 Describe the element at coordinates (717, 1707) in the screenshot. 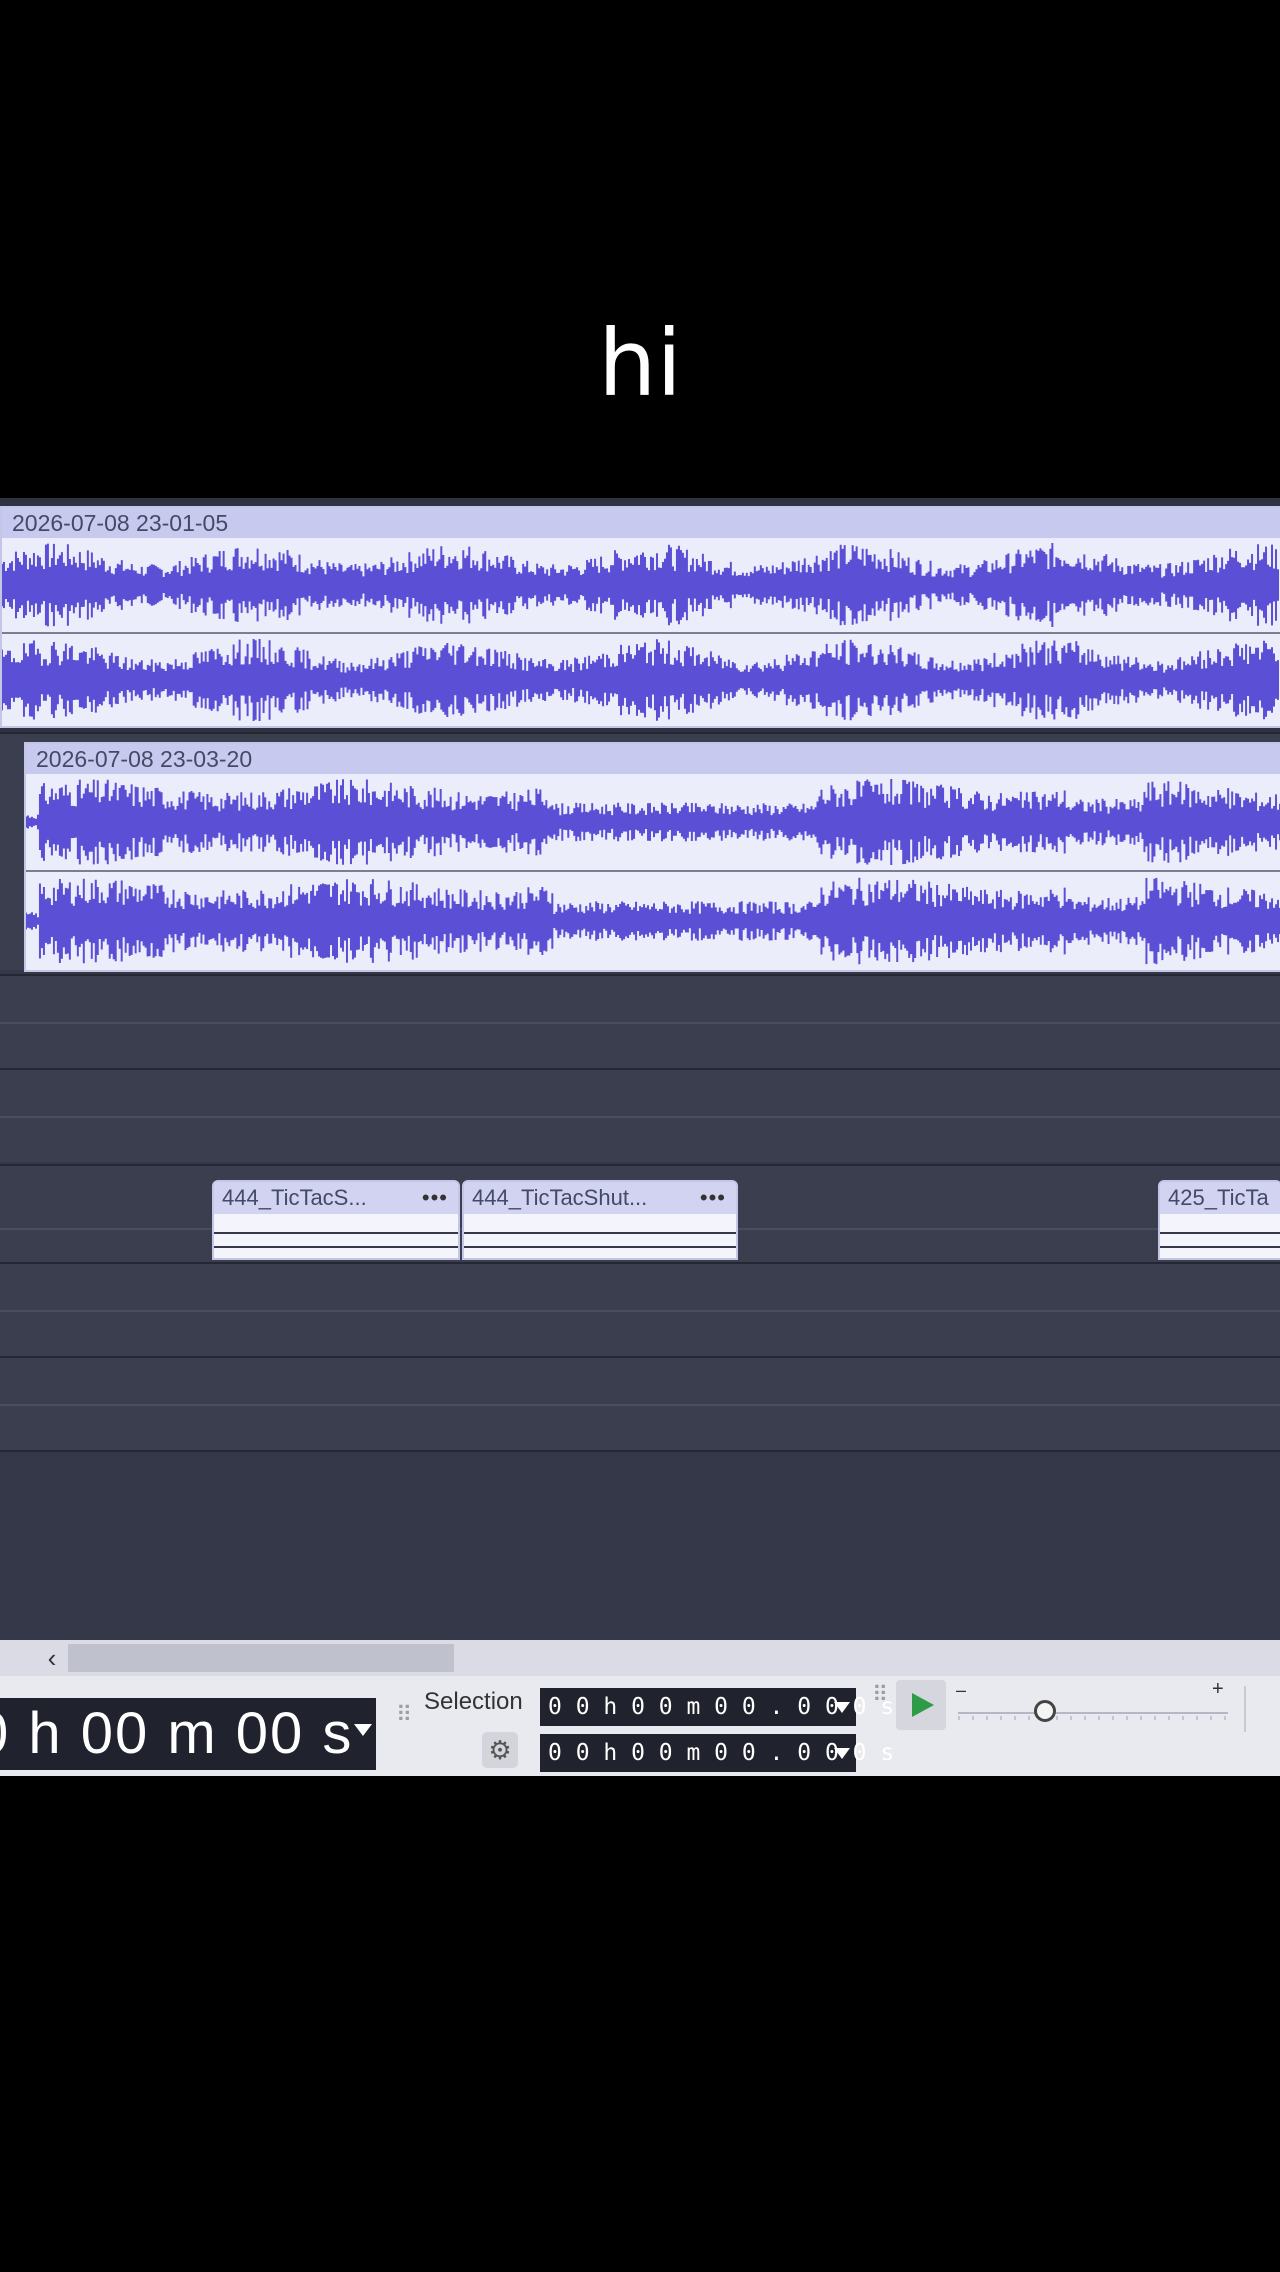

I see `selection-start-field: 0 0 h 0 0 m 0 0 . 0 0 0 s` at that location.